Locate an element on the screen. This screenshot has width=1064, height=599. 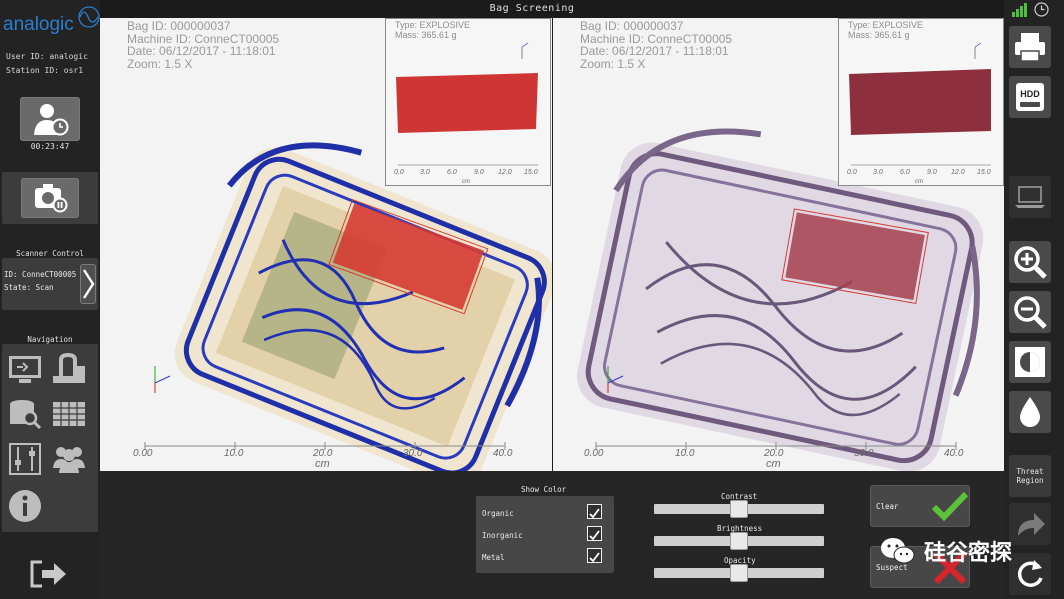
scan-date: Date: 06/12/2017 - 11:18:01 is located at coordinates (201, 51).